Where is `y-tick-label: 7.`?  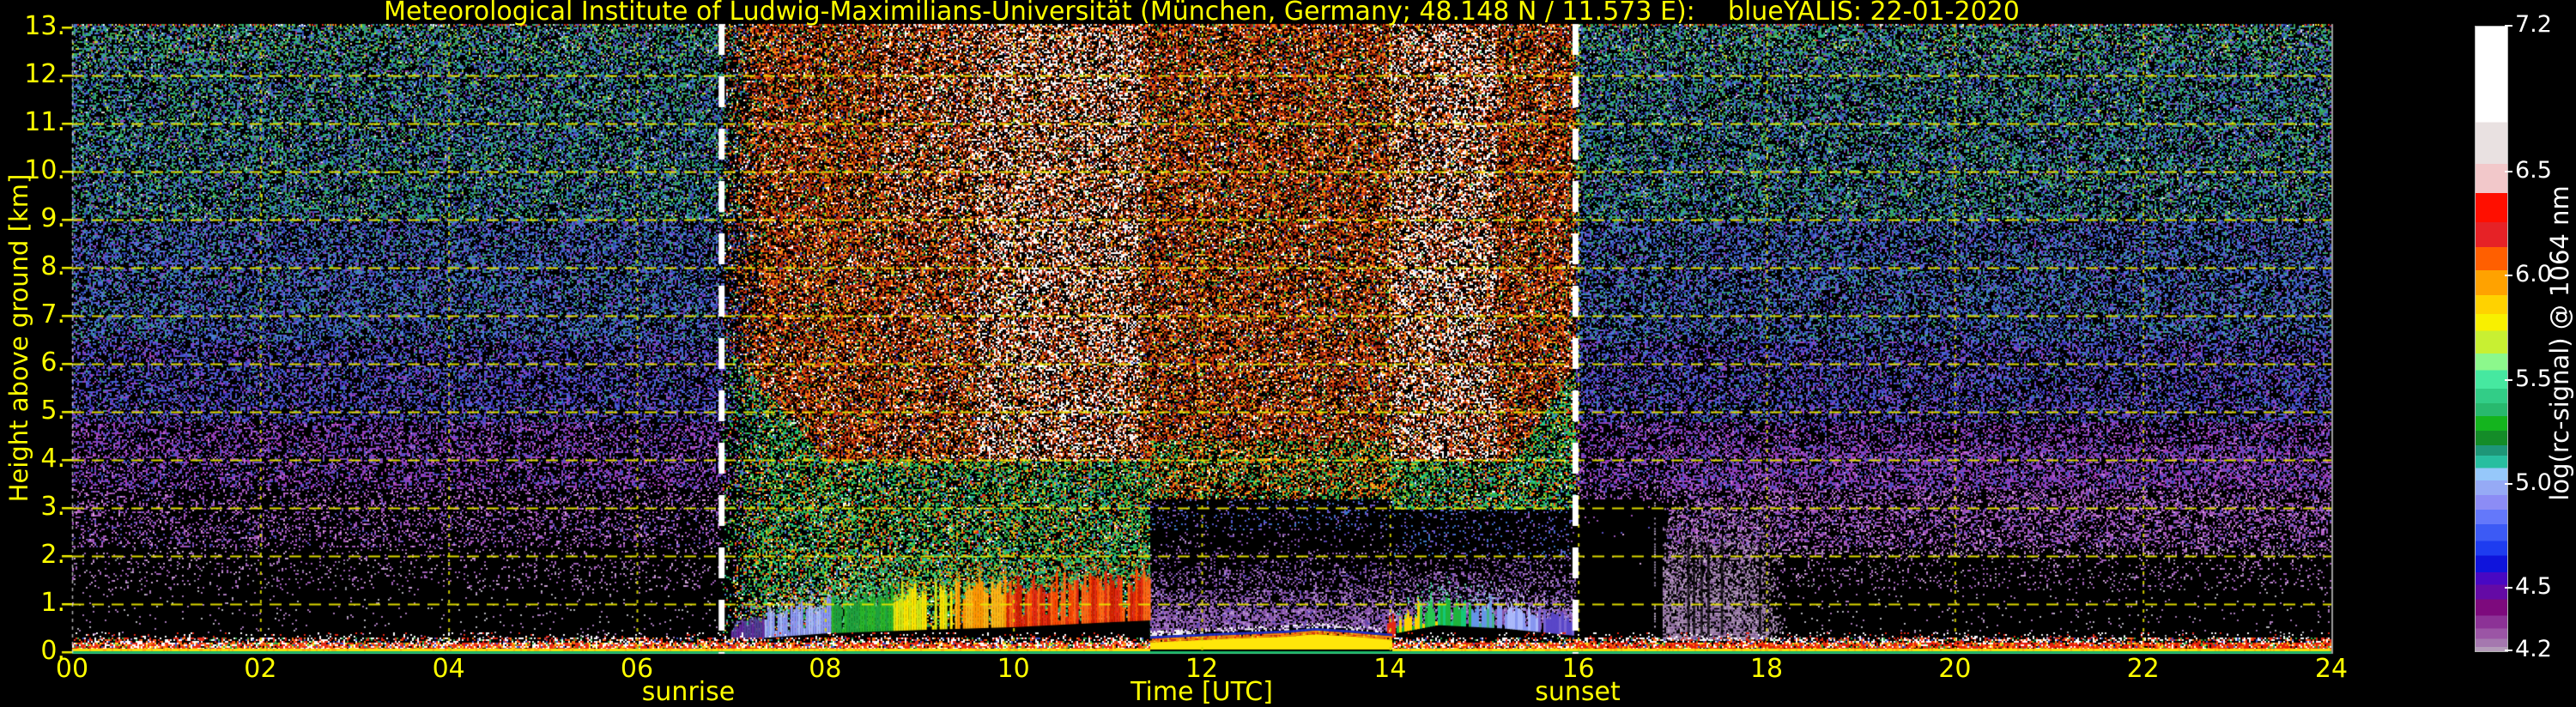
y-tick-label: 7. is located at coordinates (52, 314).